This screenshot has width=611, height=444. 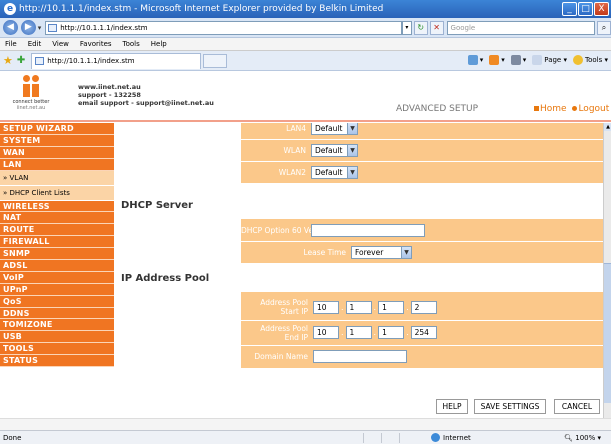 What do you see at coordinates (358, 332) in the screenshot?
I see `end-ip-octet-2: 1` at bounding box center [358, 332].